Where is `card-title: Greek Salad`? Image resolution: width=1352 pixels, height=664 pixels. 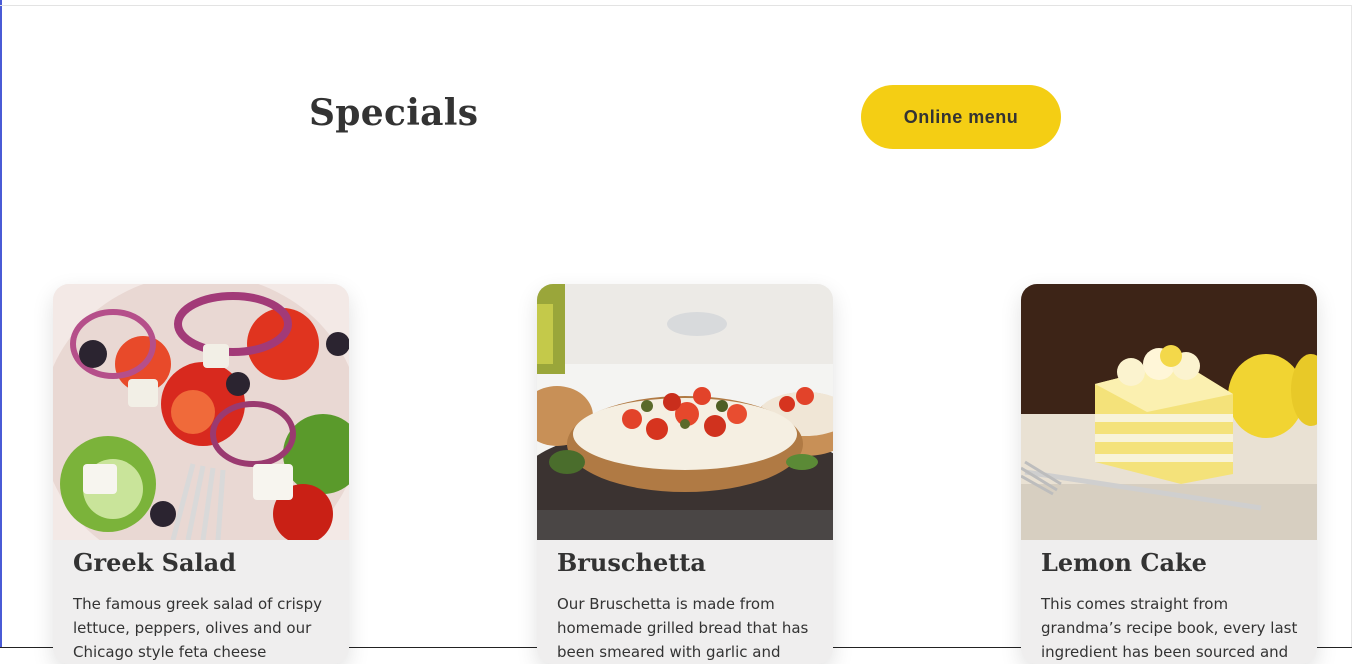
card-title: Greek Salad is located at coordinates (154, 562).